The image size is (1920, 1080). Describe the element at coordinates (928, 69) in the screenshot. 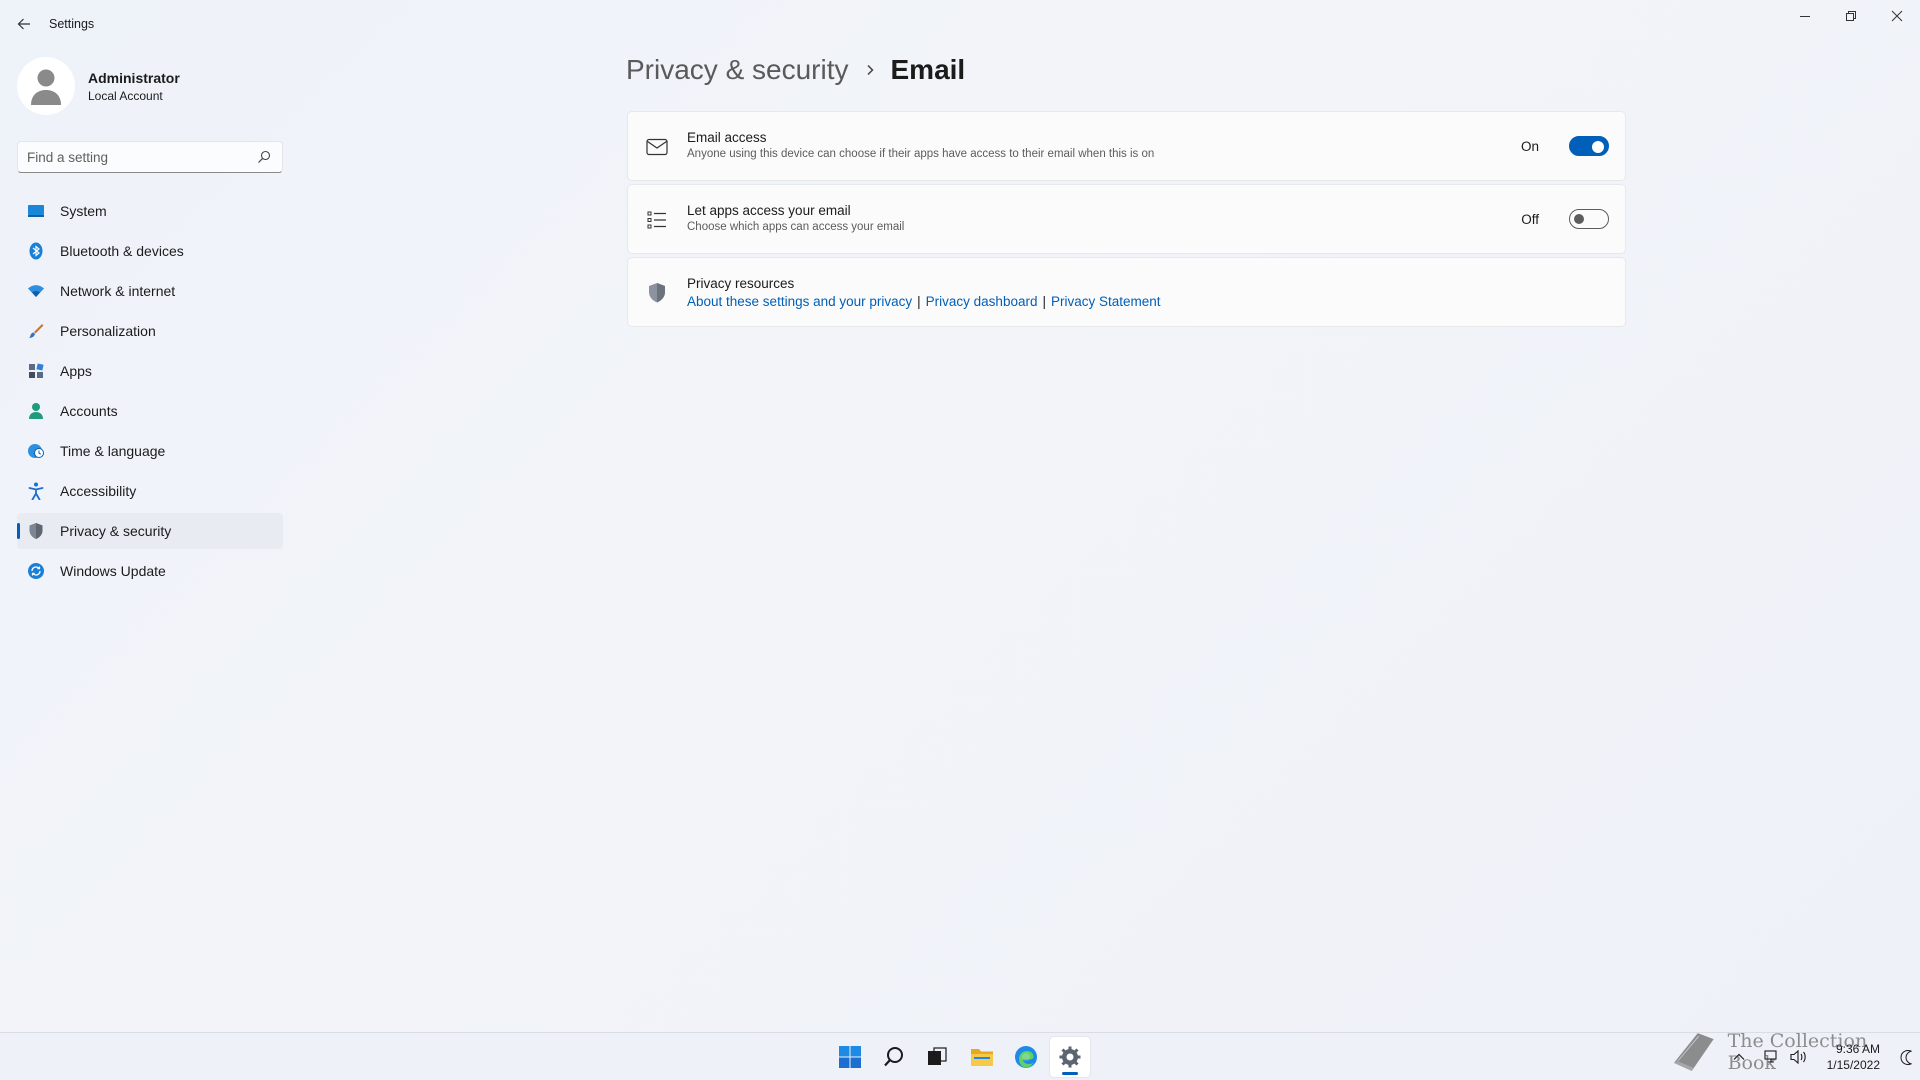

I see `page-title: Email` at that location.